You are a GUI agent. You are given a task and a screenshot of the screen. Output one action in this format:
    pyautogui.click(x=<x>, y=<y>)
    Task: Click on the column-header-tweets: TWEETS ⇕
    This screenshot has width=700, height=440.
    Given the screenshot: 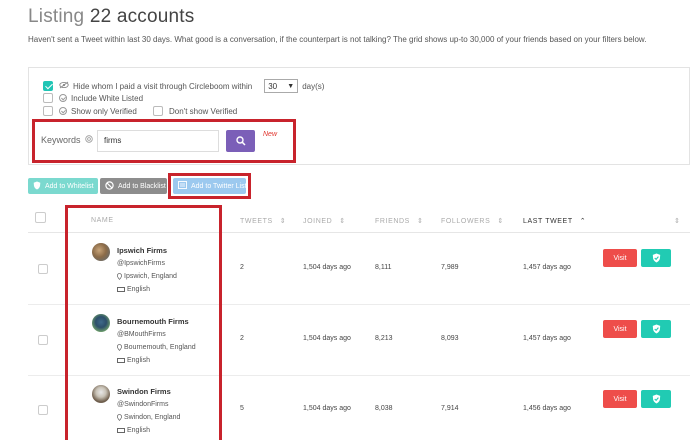 What is the action you would take?
    pyautogui.click(x=263, y=221)
    